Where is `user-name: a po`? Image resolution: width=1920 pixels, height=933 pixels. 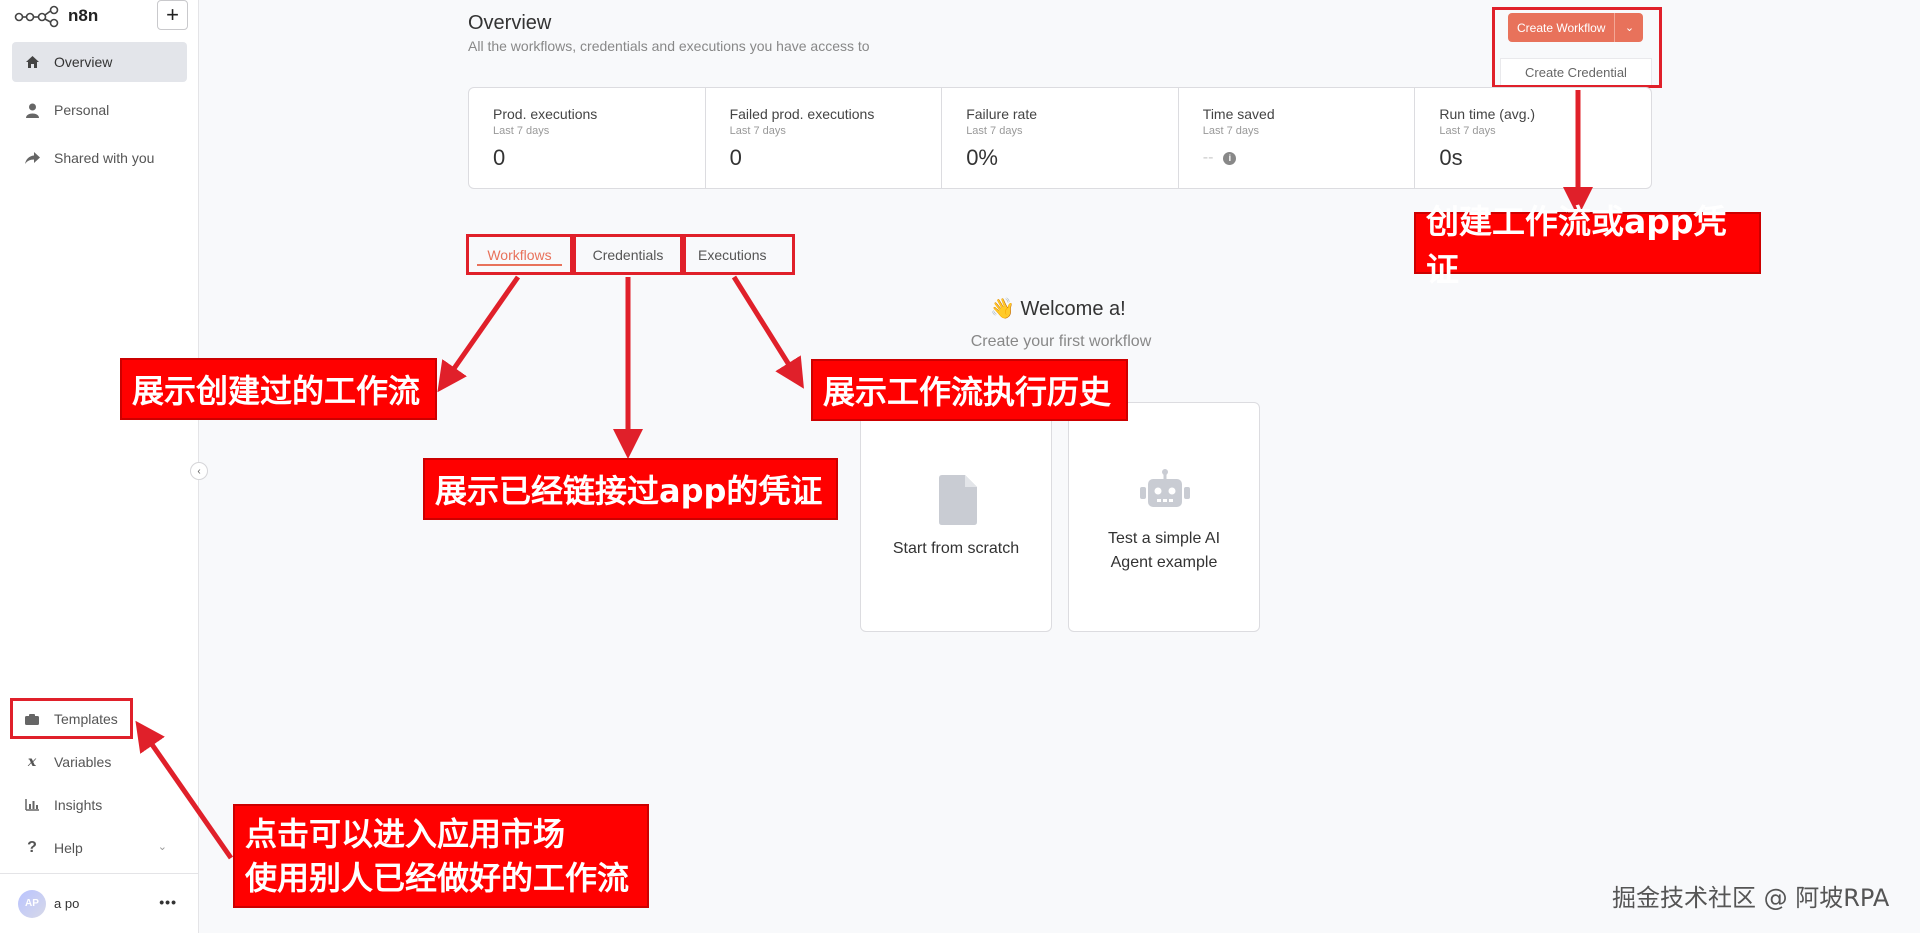
user-name: a po is located at coordinates (67, 903).